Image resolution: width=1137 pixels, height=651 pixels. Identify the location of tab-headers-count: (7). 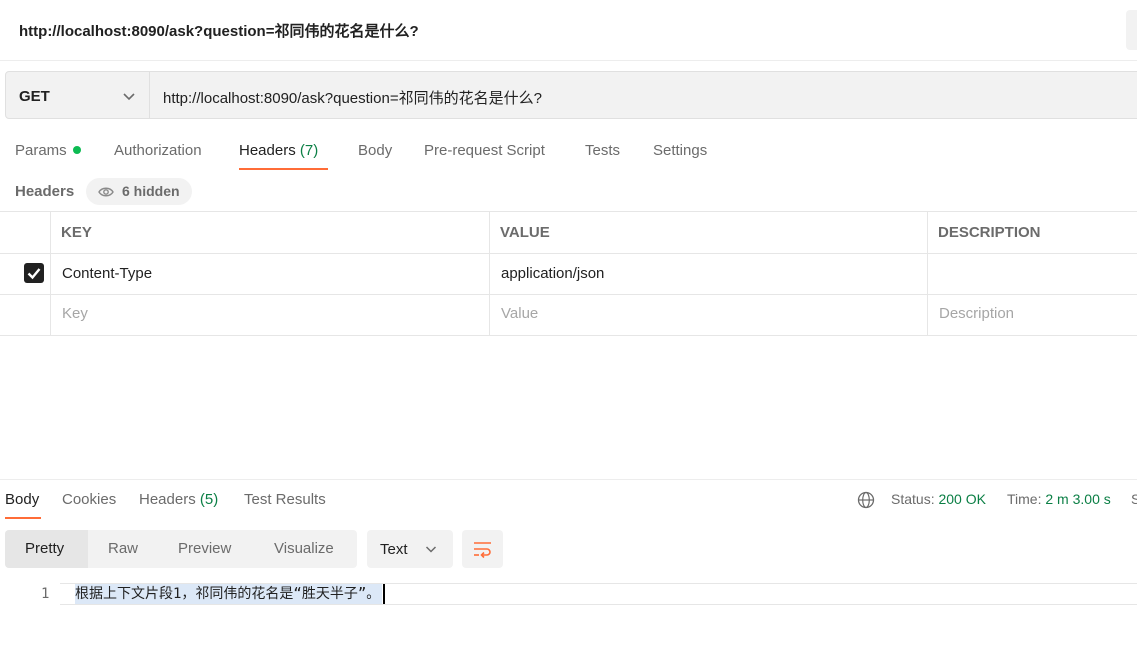
(309, 150).